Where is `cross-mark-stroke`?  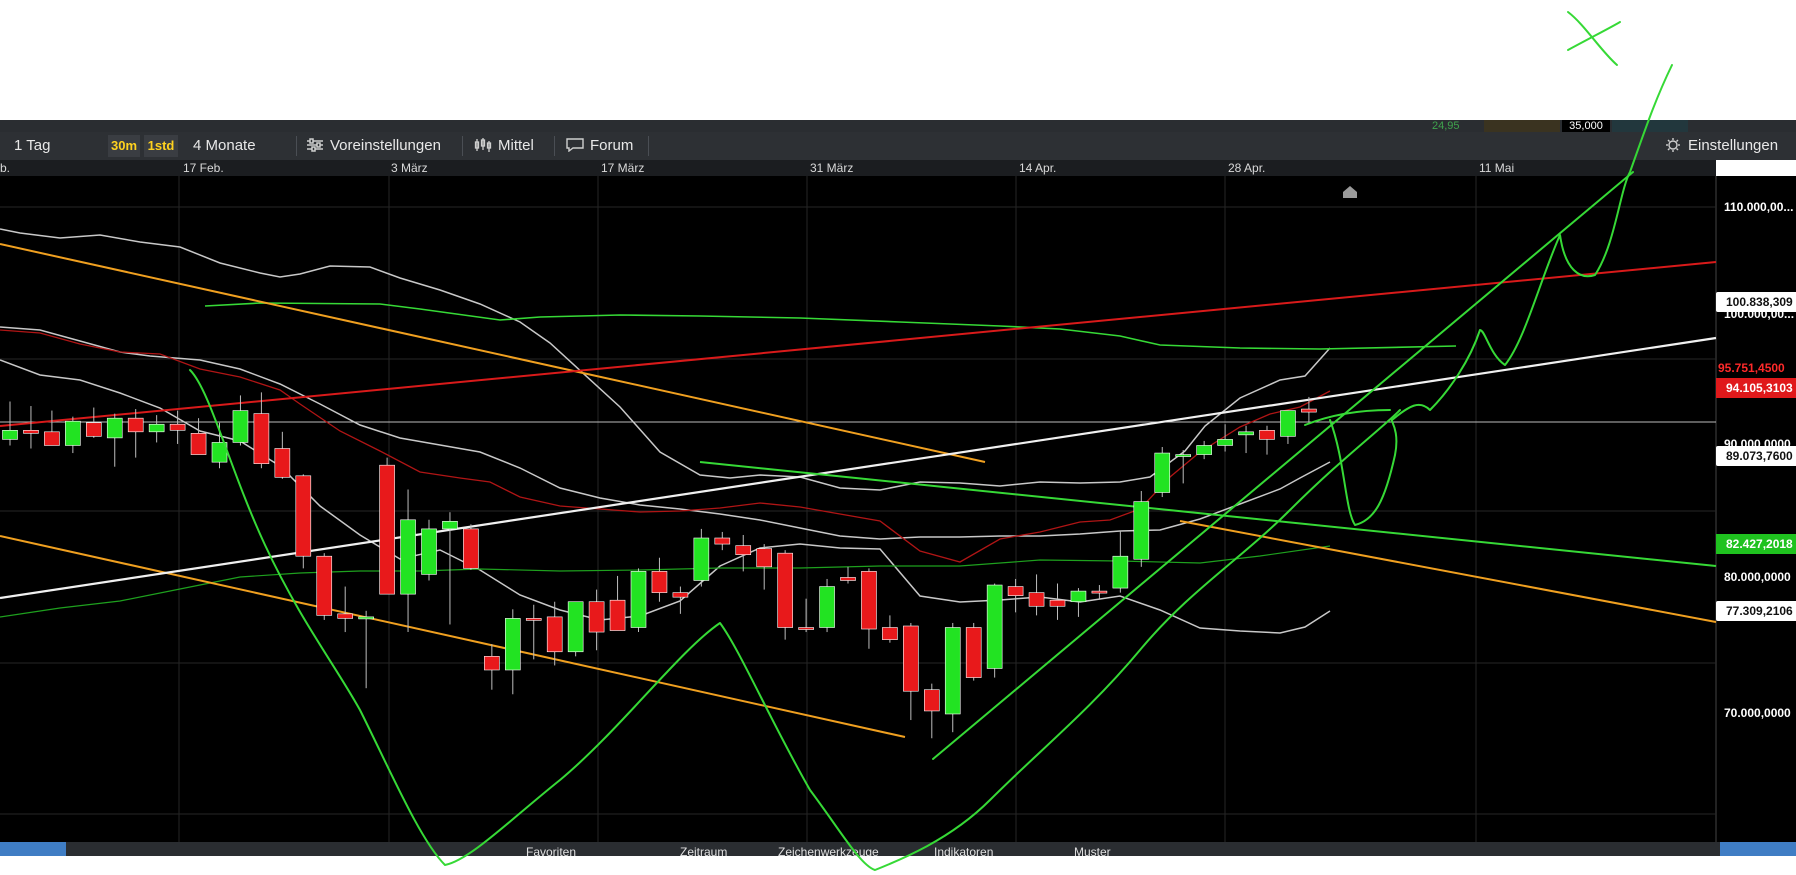 cross-mark-stroke is located at coordinates (1592, 38).